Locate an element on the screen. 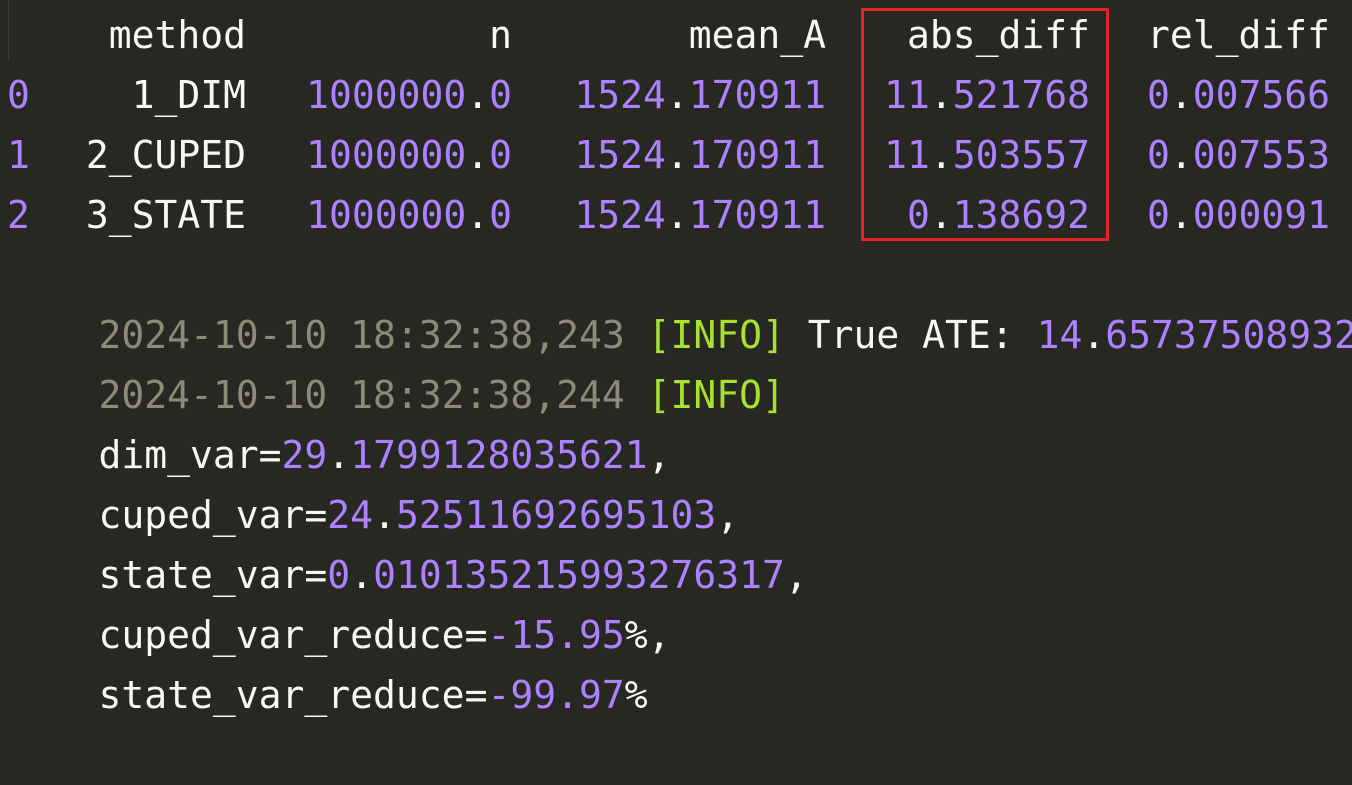 The image size is (1352, 785). var-line-cuped-var: cuped_var=24.52511692695103, is located at coordinates (419, 515).